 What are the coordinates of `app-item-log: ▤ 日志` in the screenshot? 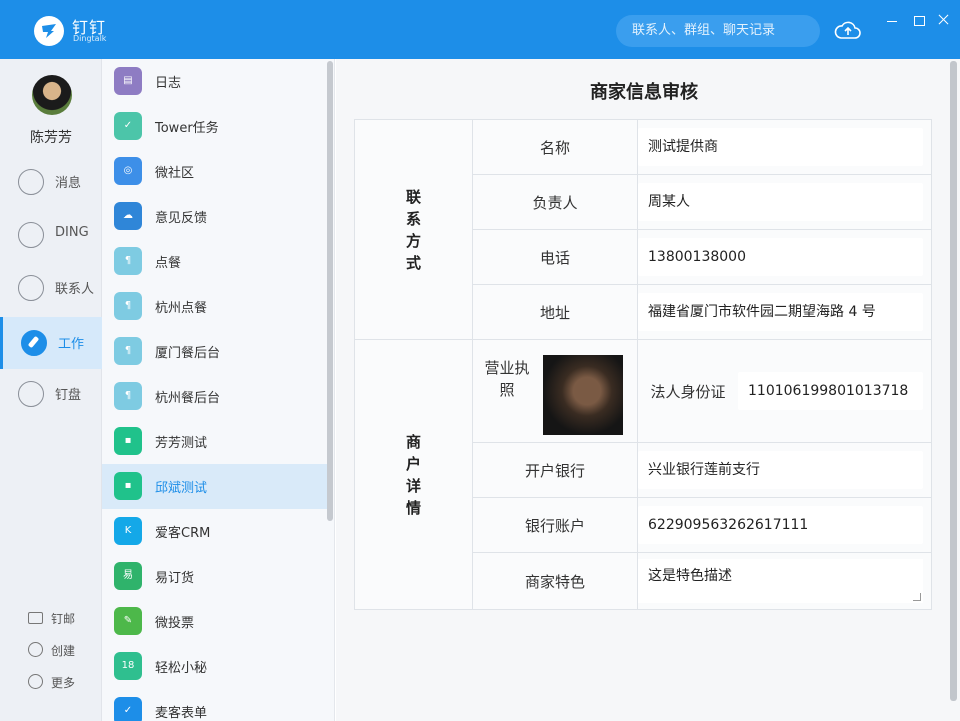 It's located at (215, 81).